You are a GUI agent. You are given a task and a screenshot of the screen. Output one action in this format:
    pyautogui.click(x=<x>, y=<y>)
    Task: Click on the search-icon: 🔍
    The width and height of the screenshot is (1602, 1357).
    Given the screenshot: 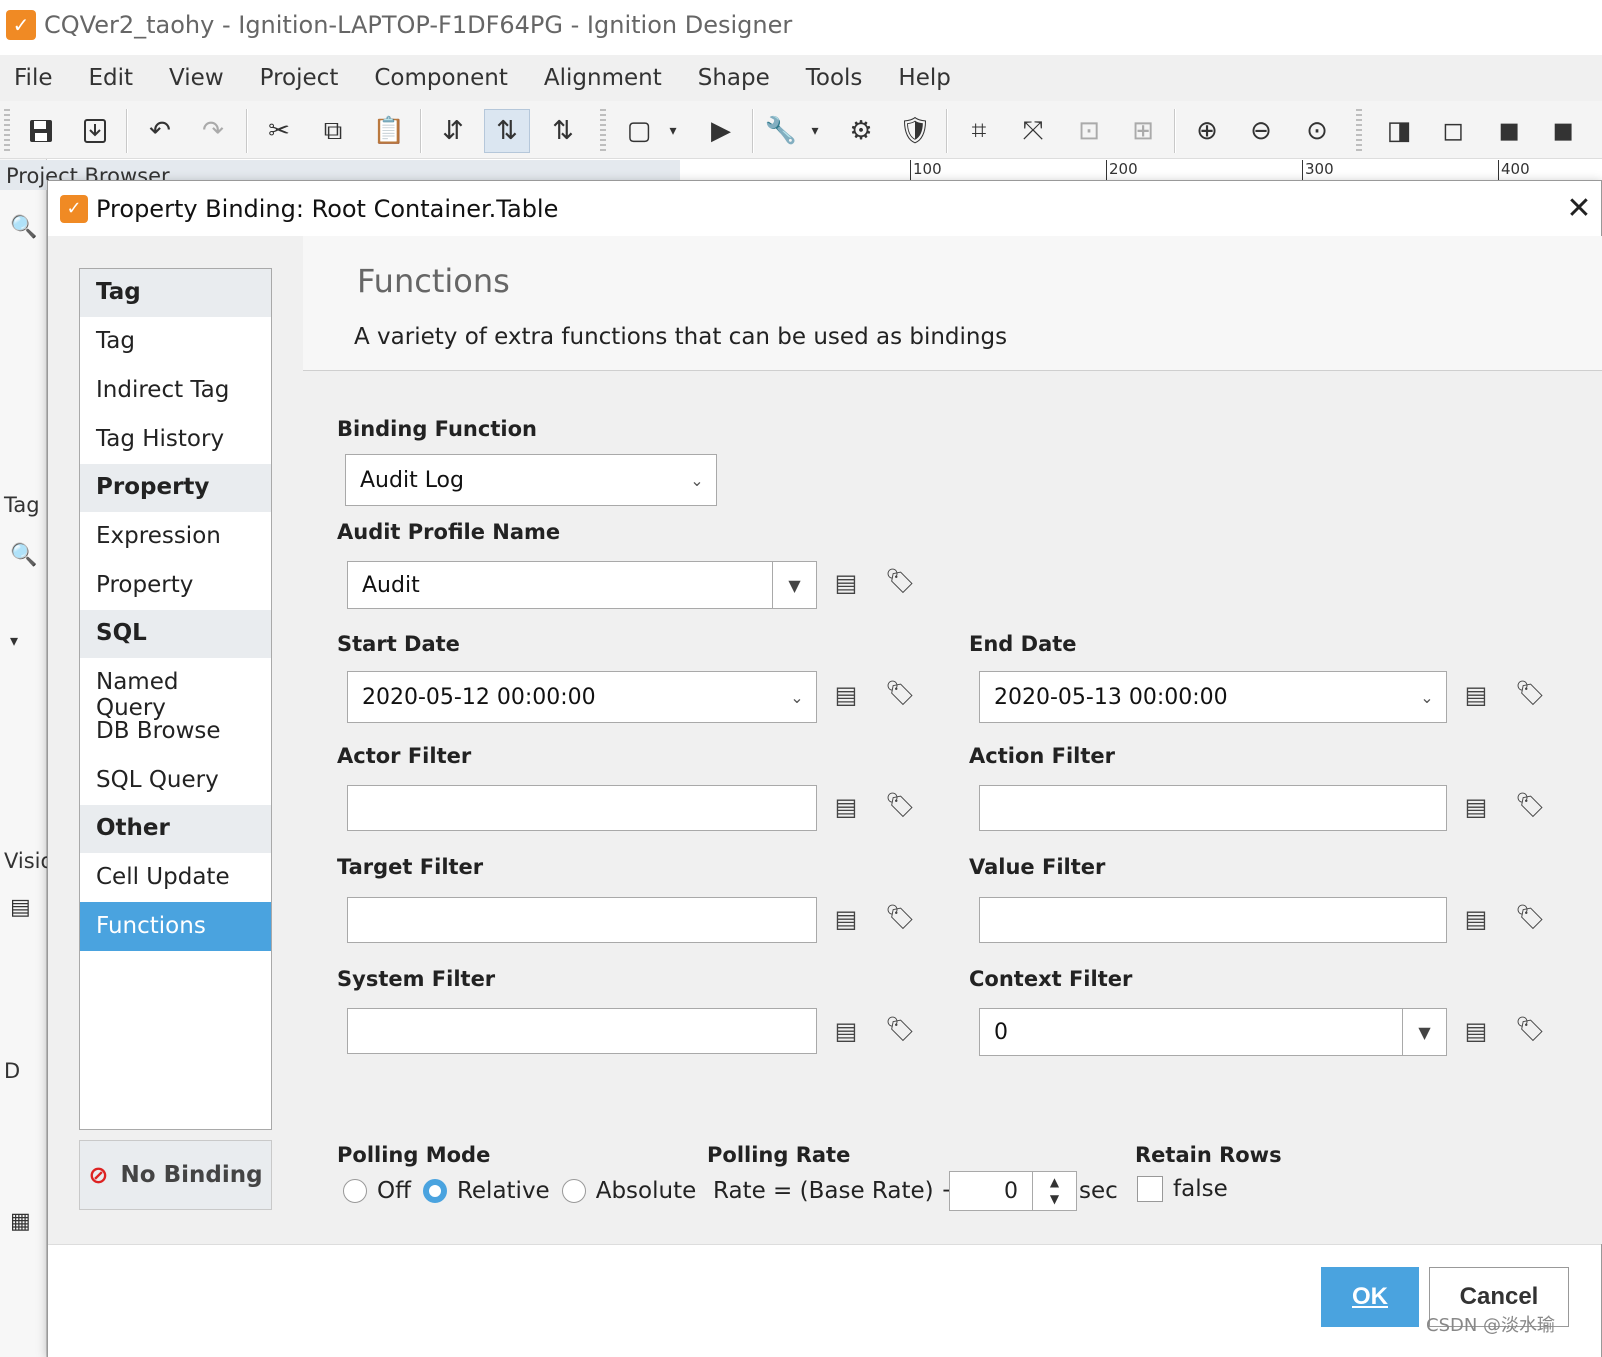 What is the action you would take?
    pyautogui.click(x=23, y=227)
    